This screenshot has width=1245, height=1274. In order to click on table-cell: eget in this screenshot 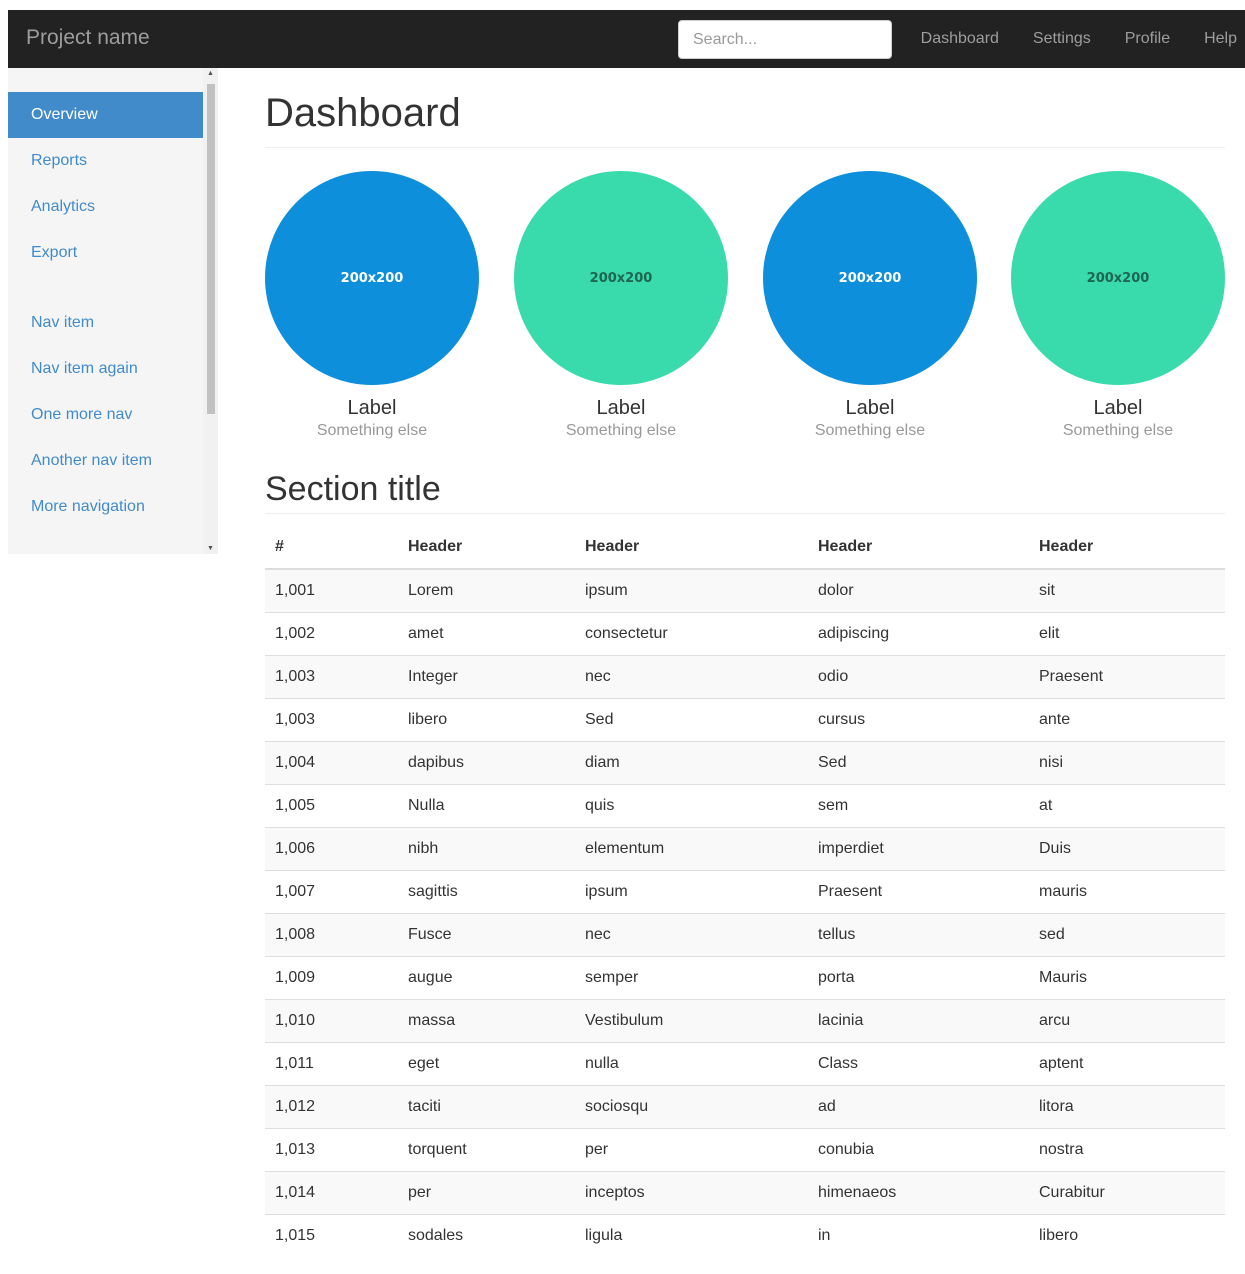, I will do `click(486, 1064)`.